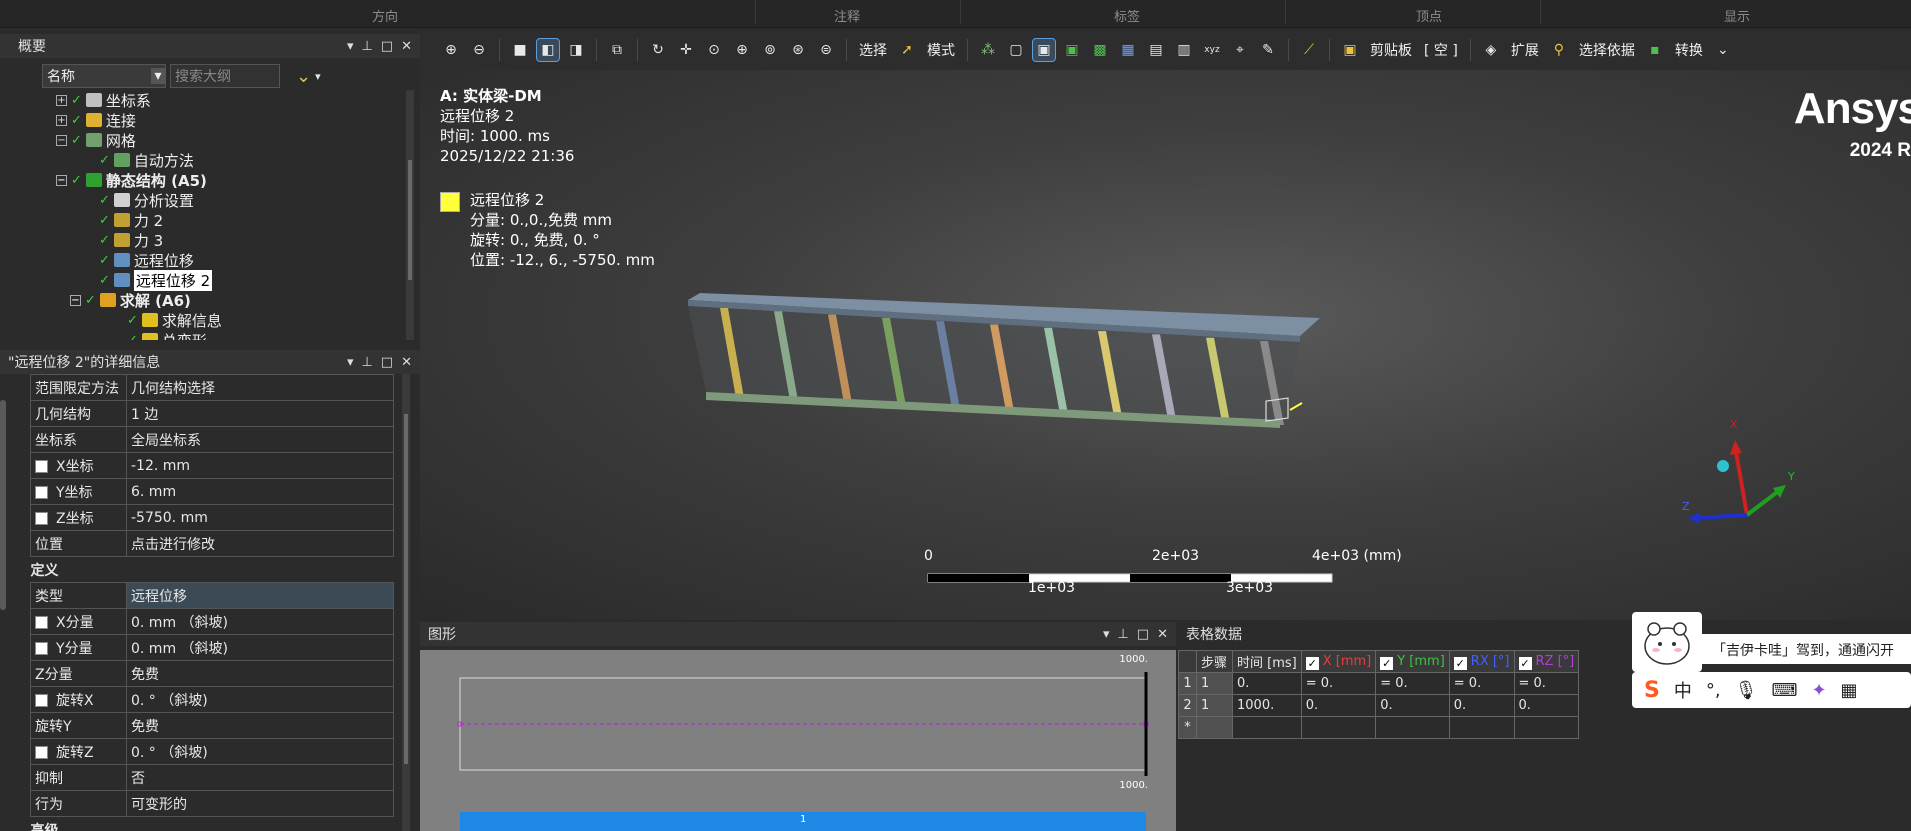  I want to click on details-scrollbar, so click(406, 602).